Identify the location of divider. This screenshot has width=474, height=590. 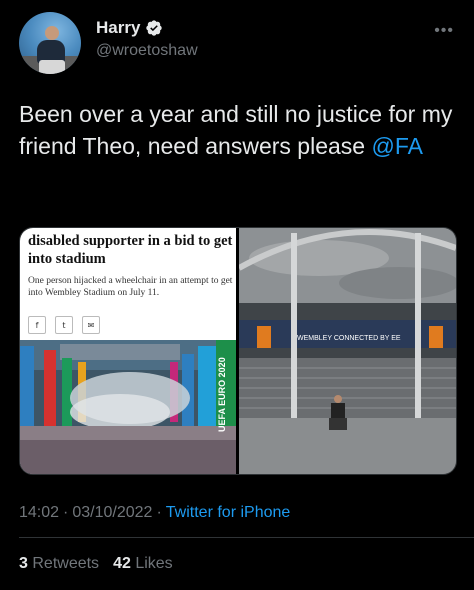
(246, 537).